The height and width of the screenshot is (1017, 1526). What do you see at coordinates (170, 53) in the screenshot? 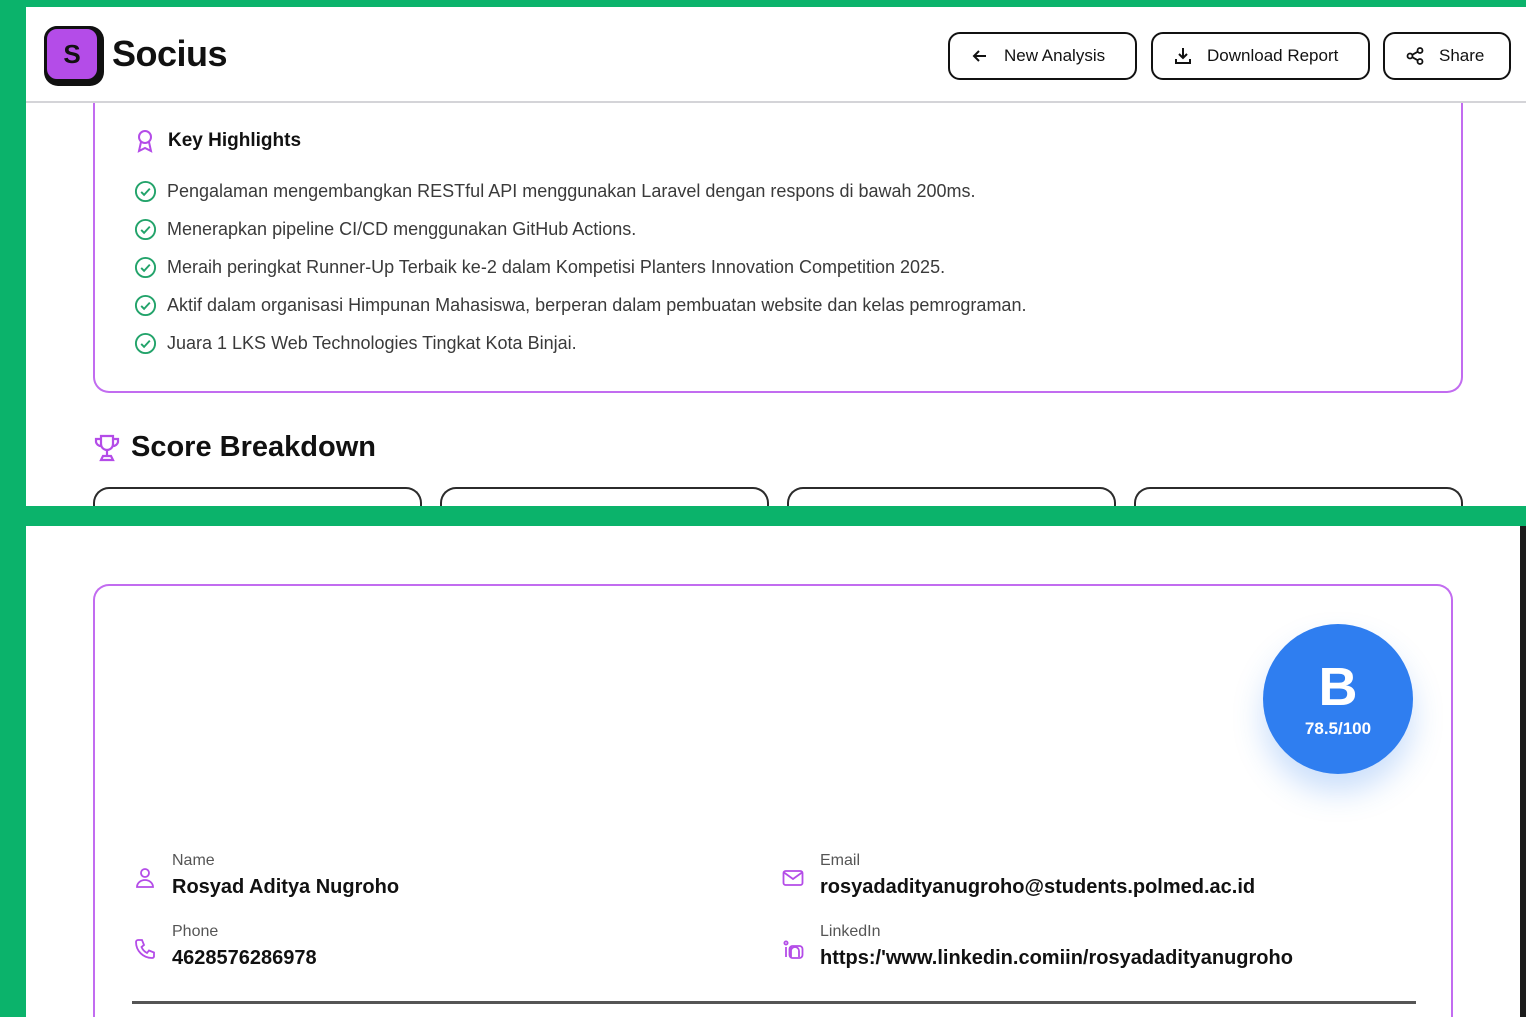
I see `app-name: Socius` at bounding box center [170, 53].